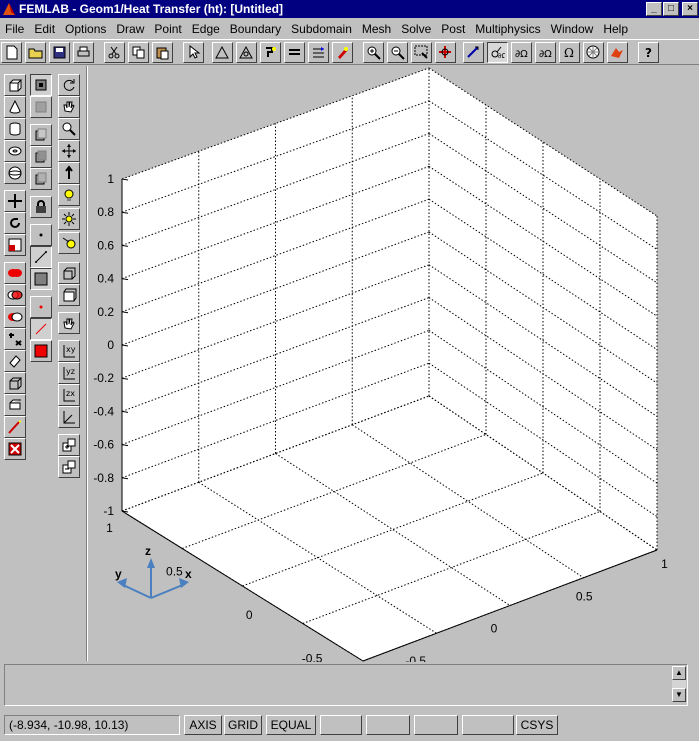 This screenshot has width=699, height=741. Describe the element at coordinates (41, 207) in the screenshot. I see `lock-button` at that location.